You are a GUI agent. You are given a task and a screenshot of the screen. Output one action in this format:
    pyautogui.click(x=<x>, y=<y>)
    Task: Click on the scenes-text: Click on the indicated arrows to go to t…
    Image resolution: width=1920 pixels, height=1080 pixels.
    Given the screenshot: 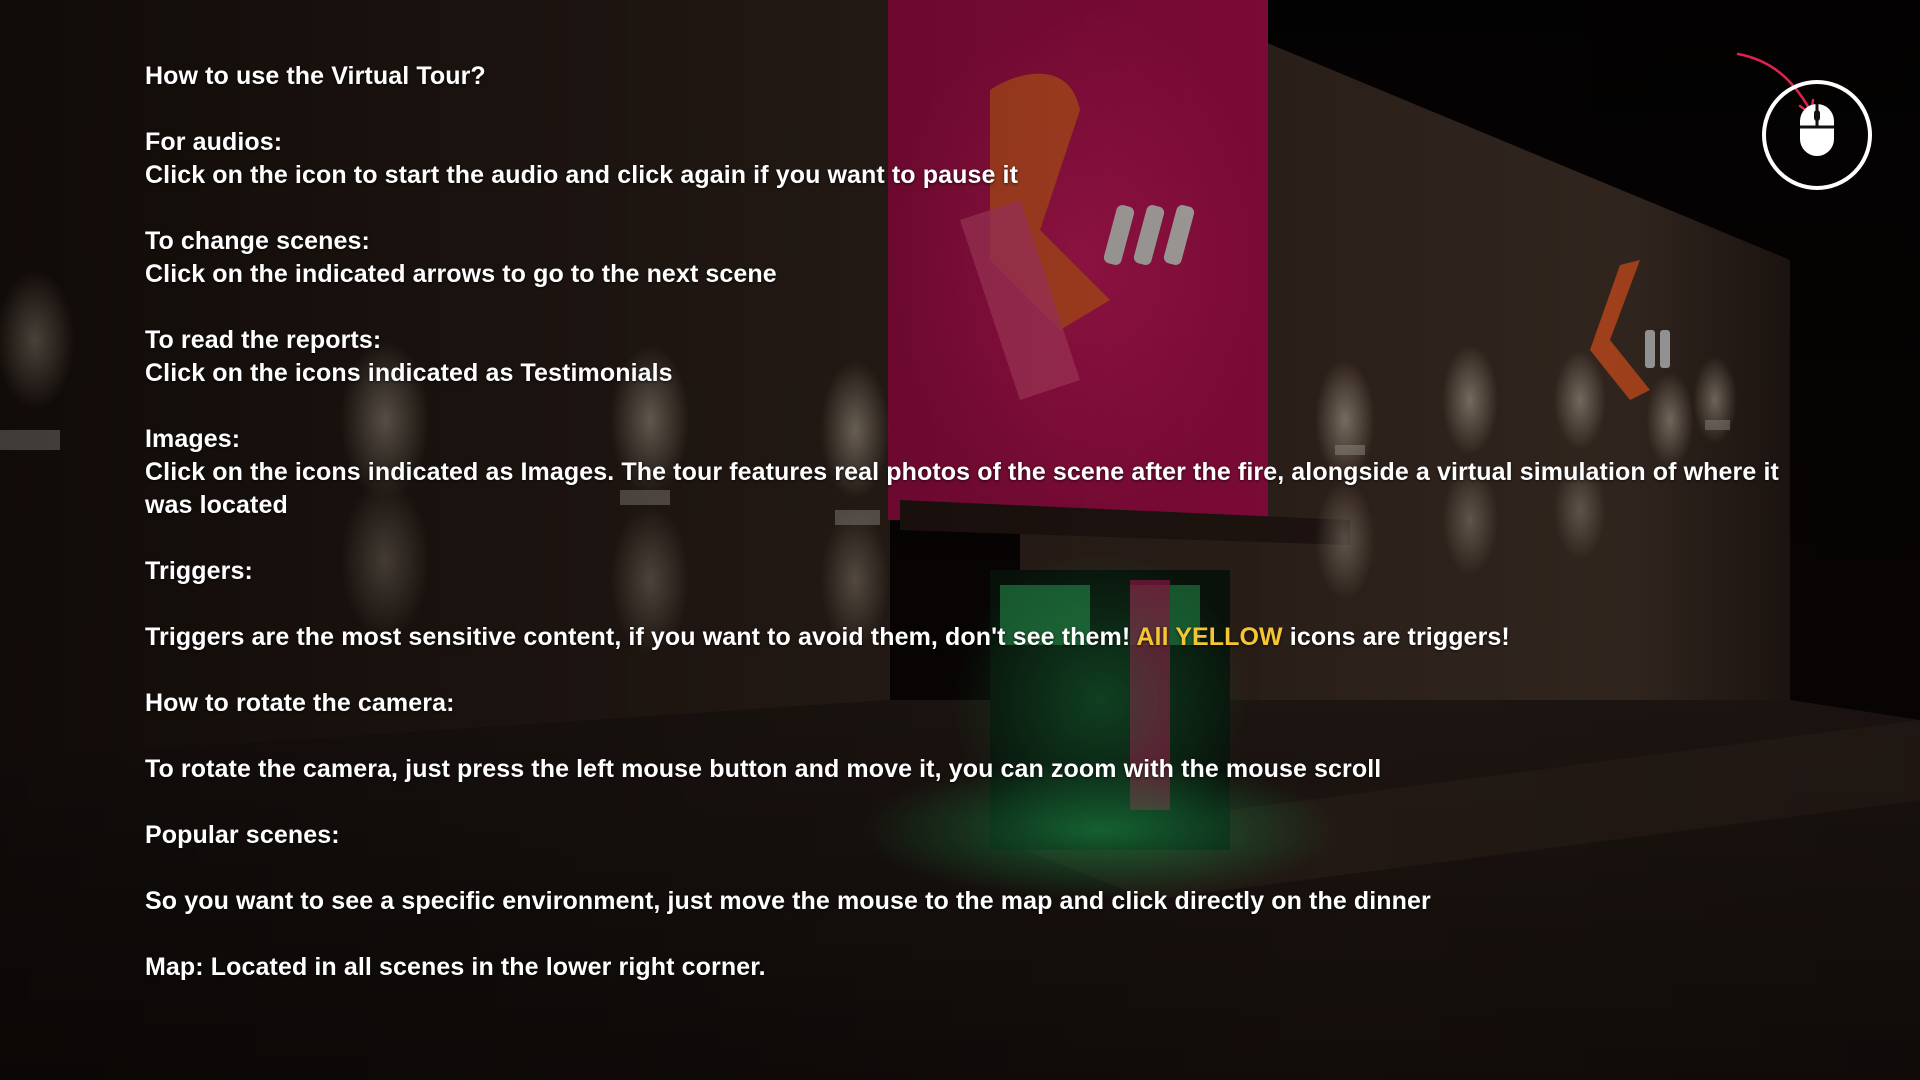 What is the action you would take?
    pyautogui.click(x=461, y=274)
    